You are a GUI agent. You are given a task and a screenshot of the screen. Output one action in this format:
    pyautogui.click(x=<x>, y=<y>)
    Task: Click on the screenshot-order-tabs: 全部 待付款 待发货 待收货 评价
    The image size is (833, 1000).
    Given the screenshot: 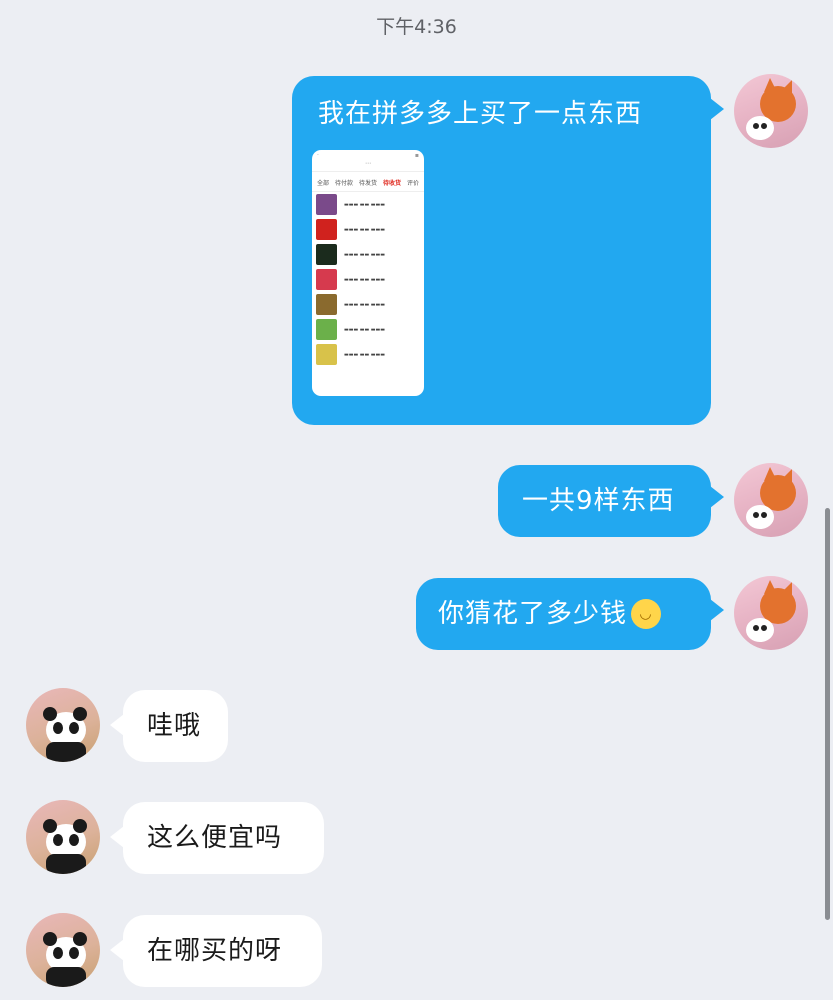 What is the action you would take?
    pyautogui.click(x=368, y=182)
    